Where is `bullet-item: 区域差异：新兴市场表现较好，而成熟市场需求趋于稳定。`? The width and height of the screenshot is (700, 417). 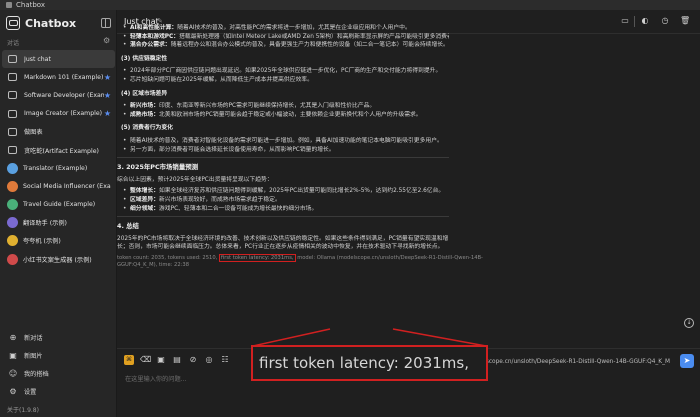
bullet-item: 区域差异：新兴市场表现较好，而成熟市场需求趋于稳定。 is located at coordinates (283, 200).